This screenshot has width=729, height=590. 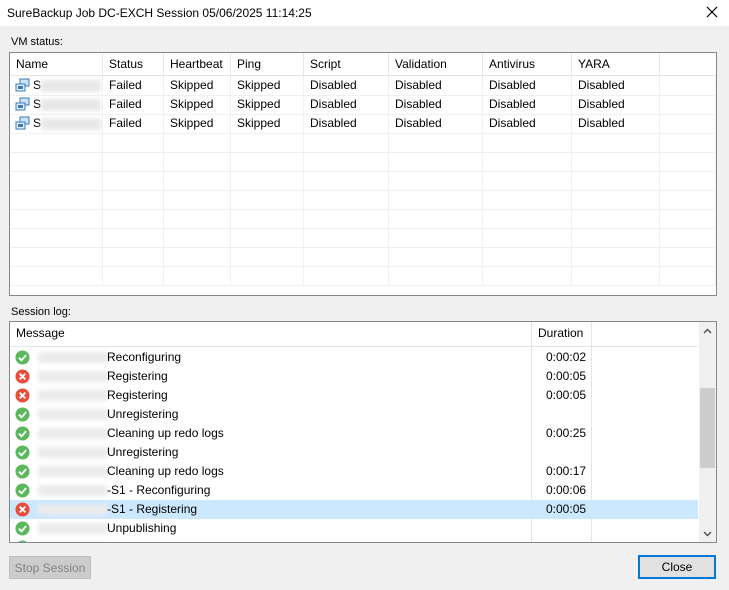 I want to click on column-header-heartbeat: Heartbeat, so click(x=197, y=64).